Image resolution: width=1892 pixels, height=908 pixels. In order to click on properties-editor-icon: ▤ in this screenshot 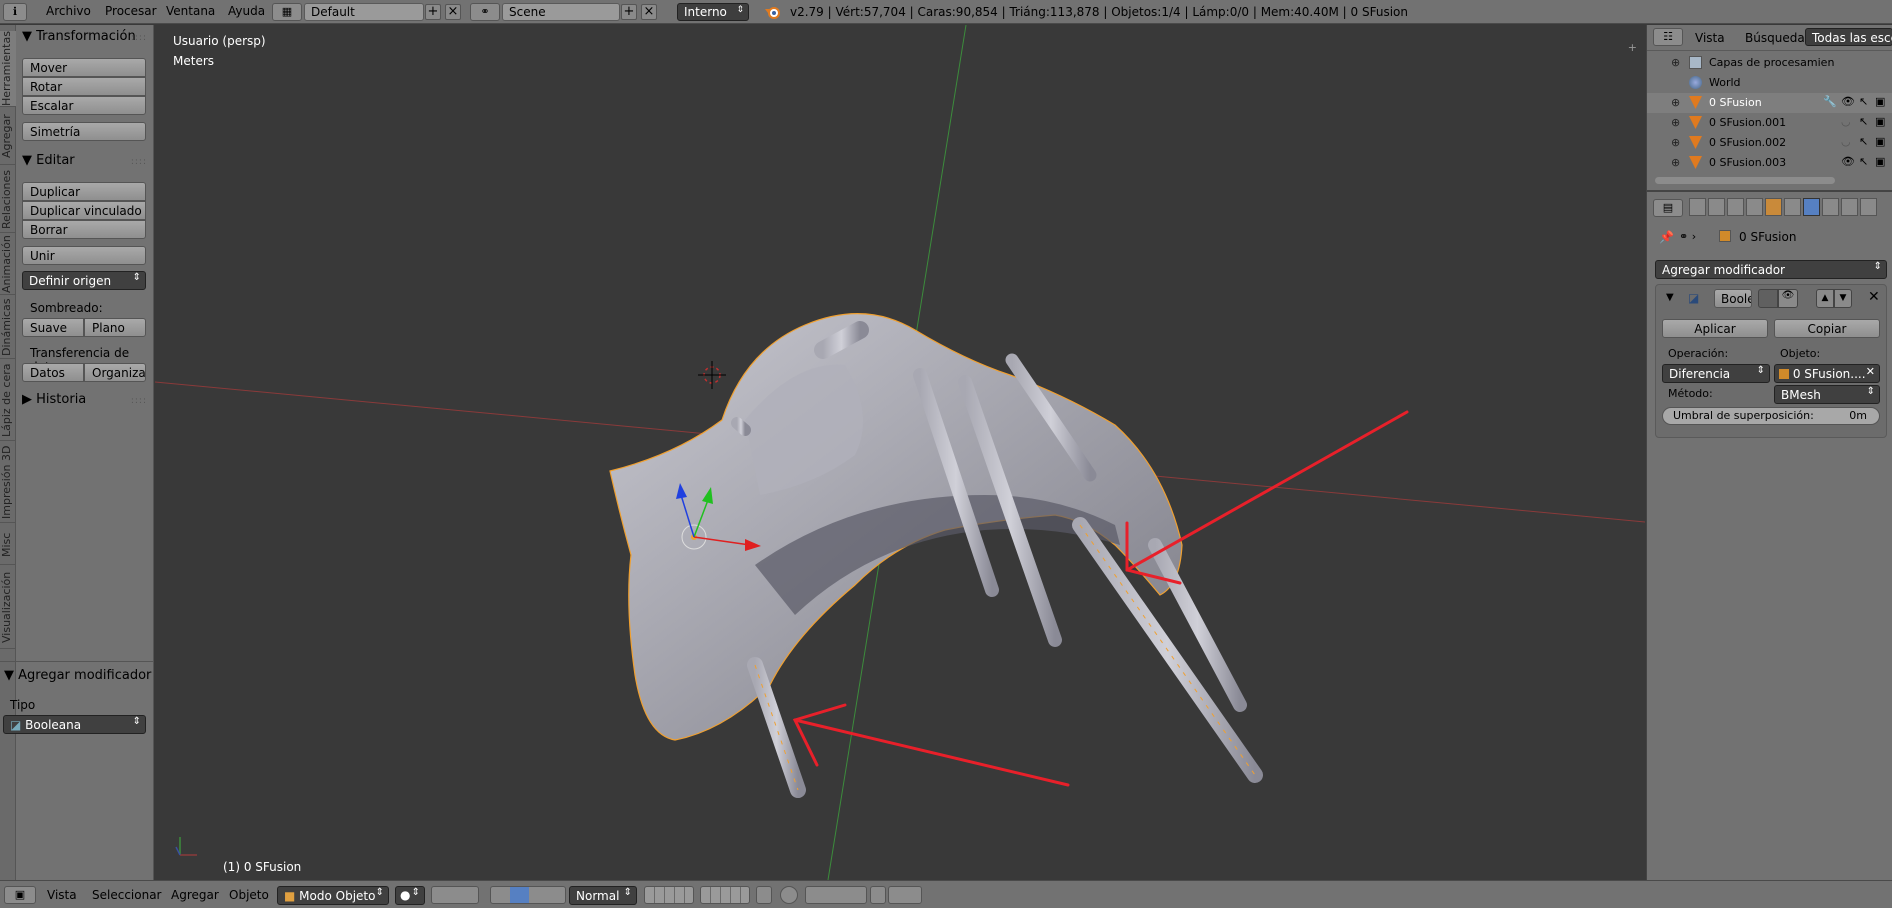, I will do `click(1668, 208)`.